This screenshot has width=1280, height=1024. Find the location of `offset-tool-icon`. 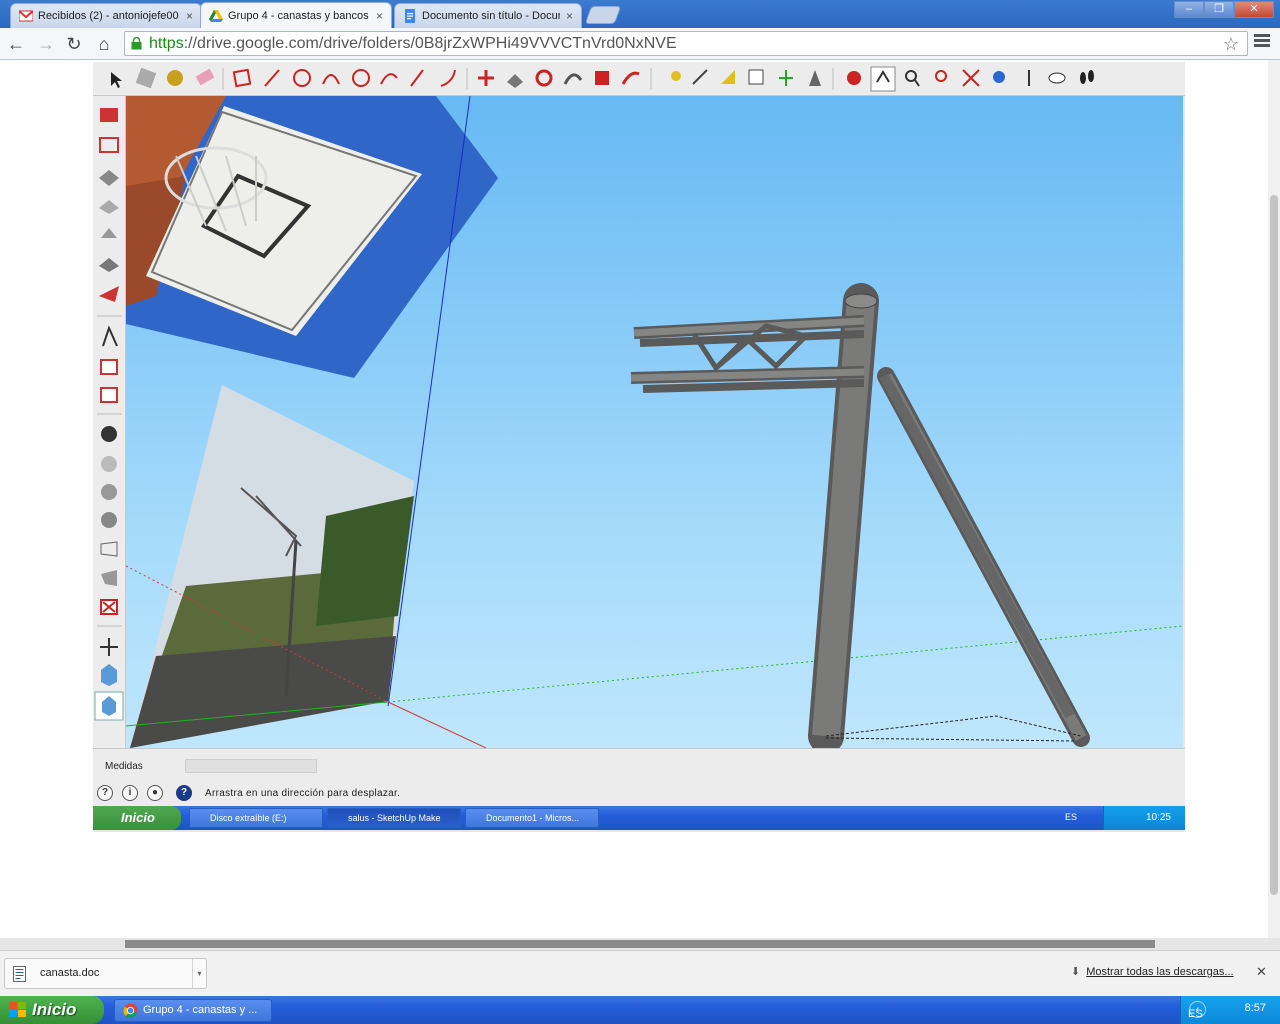

offset-tool-icon is located at coordinates (630, 78).